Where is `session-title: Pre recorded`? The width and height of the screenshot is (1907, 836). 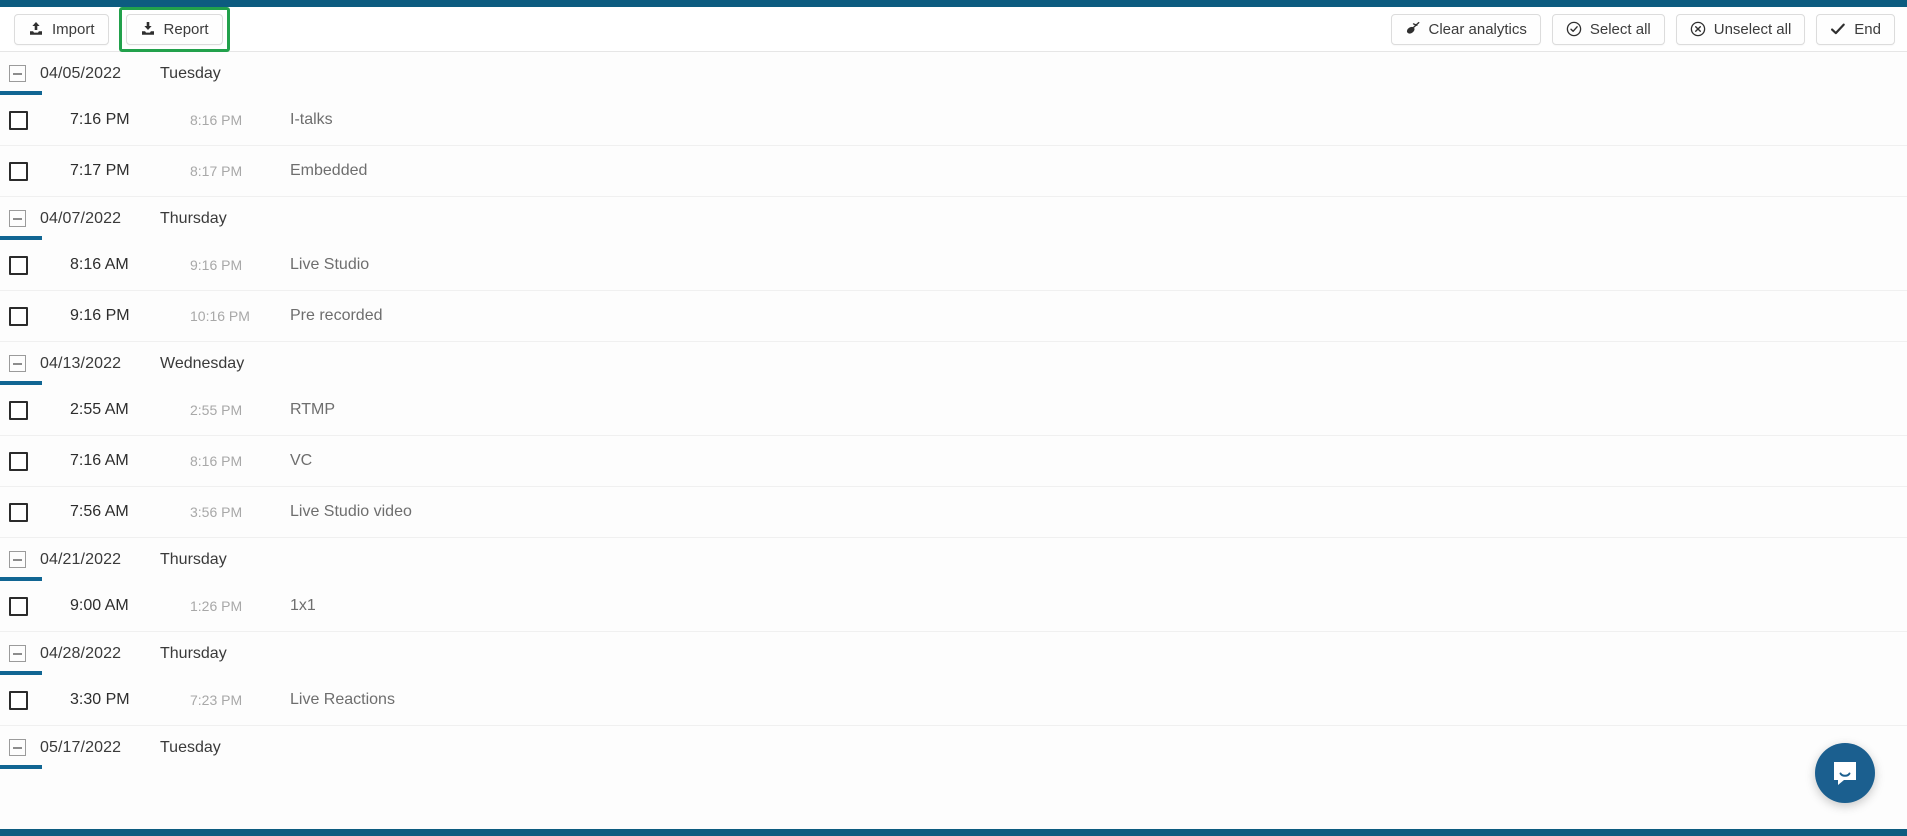 session-title: Pre recorded is located at coordinates (336, 315).